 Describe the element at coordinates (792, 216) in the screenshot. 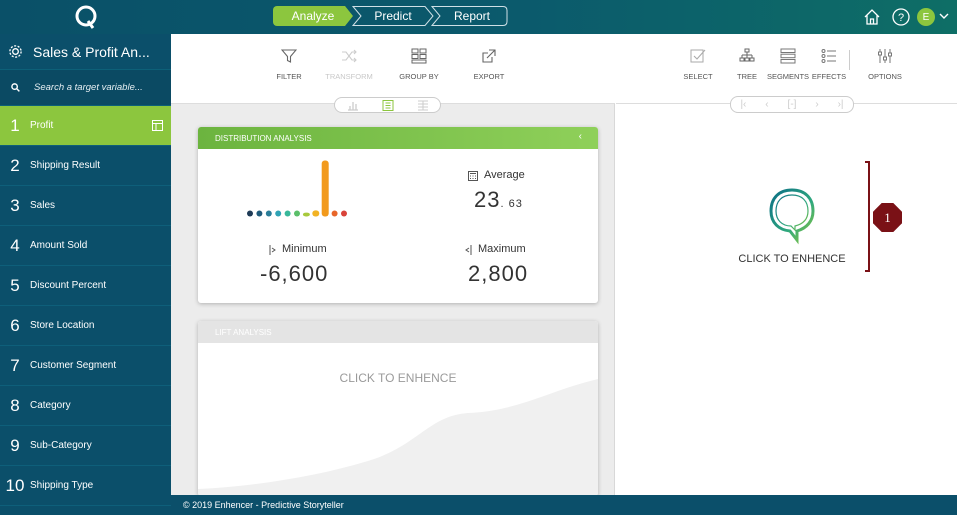

I see `enhencer-q-logo-icon` at that location.